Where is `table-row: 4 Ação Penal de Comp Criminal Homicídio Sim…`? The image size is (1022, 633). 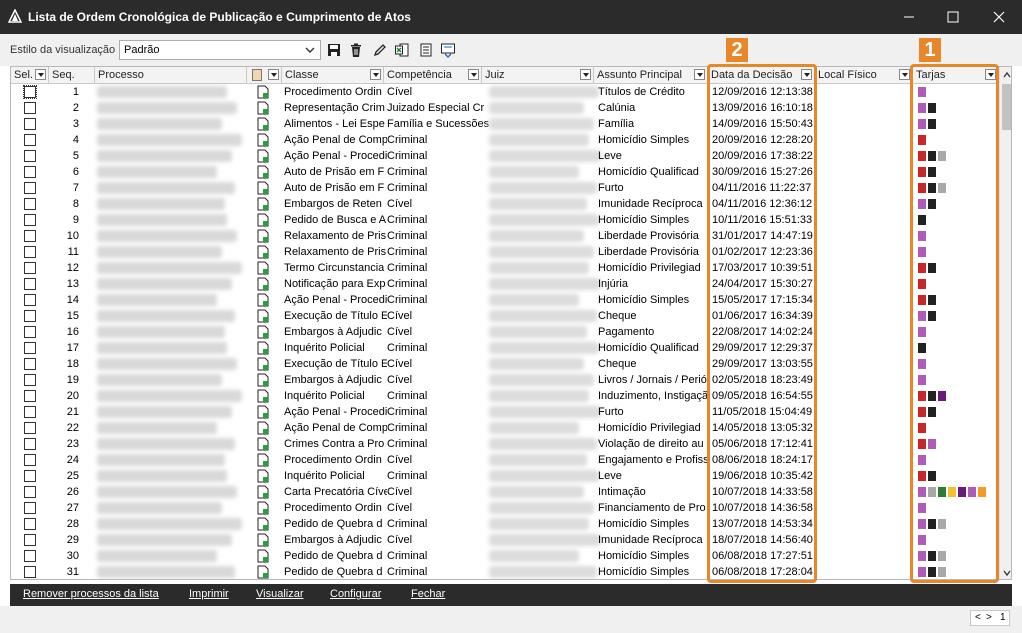 table-row: 4 Ação Penal de Comp Criminal Homicídio Sim… is located at coordinates (505, 140).